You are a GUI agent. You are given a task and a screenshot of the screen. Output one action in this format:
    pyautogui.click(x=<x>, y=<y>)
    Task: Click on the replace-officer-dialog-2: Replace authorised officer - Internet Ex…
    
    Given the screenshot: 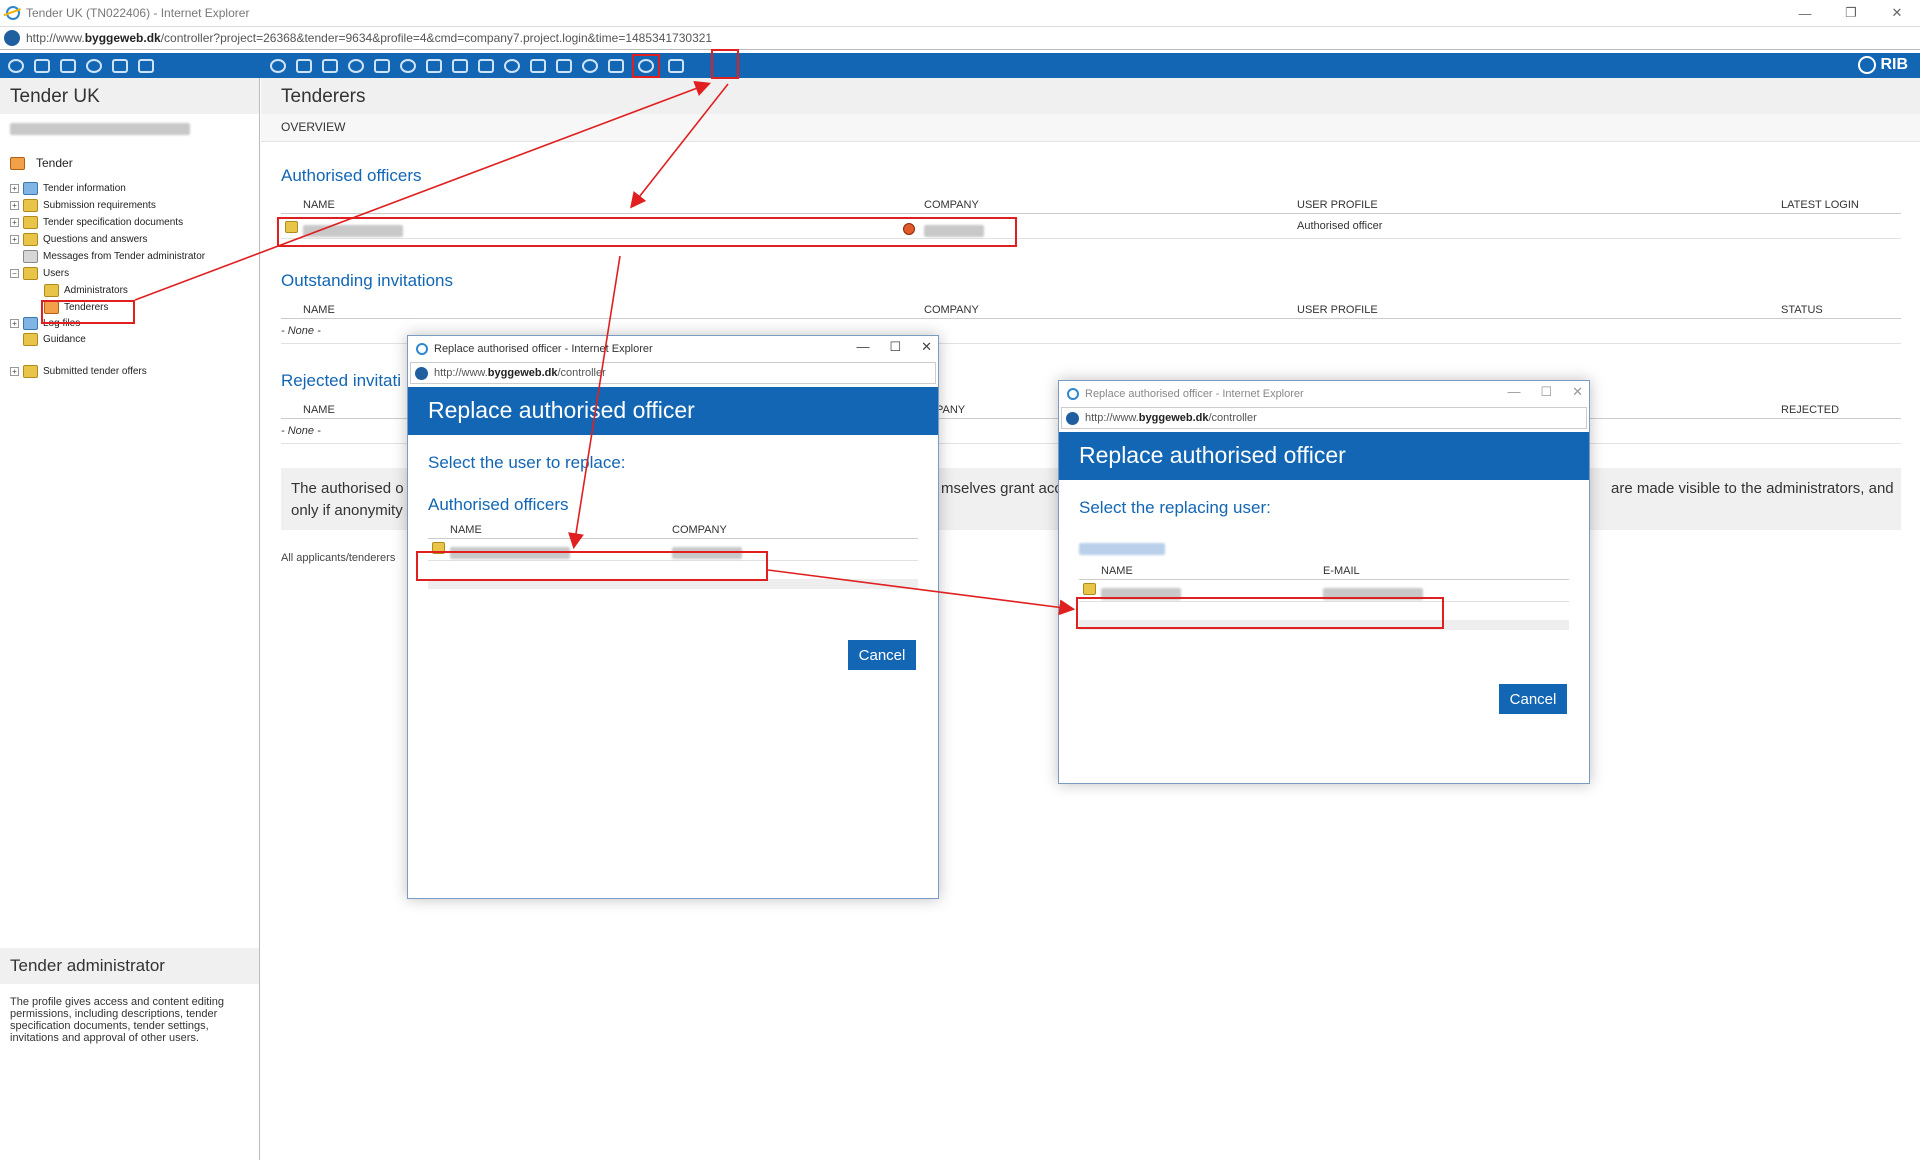 What is the action you would take?
    pyautogui.click(x=1324, y=582)
    